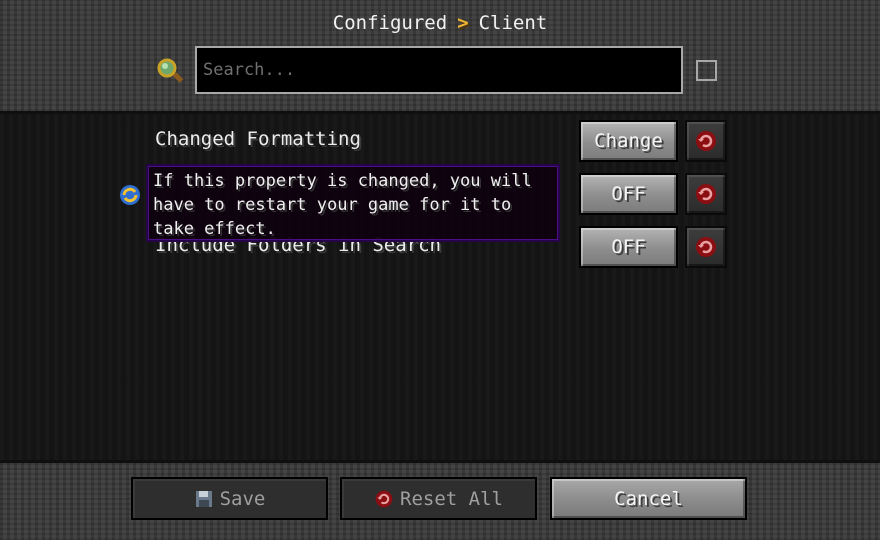  I want to click on restart-required-icon, so click(130, 195).